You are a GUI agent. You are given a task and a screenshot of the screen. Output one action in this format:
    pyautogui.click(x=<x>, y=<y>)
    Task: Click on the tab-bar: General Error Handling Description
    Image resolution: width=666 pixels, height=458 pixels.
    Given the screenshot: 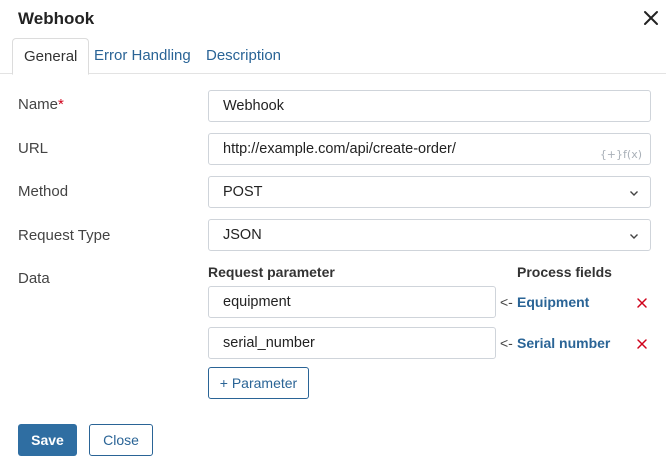 What is the action you would take?
    pyautogui.click(x=333, y=56)
    